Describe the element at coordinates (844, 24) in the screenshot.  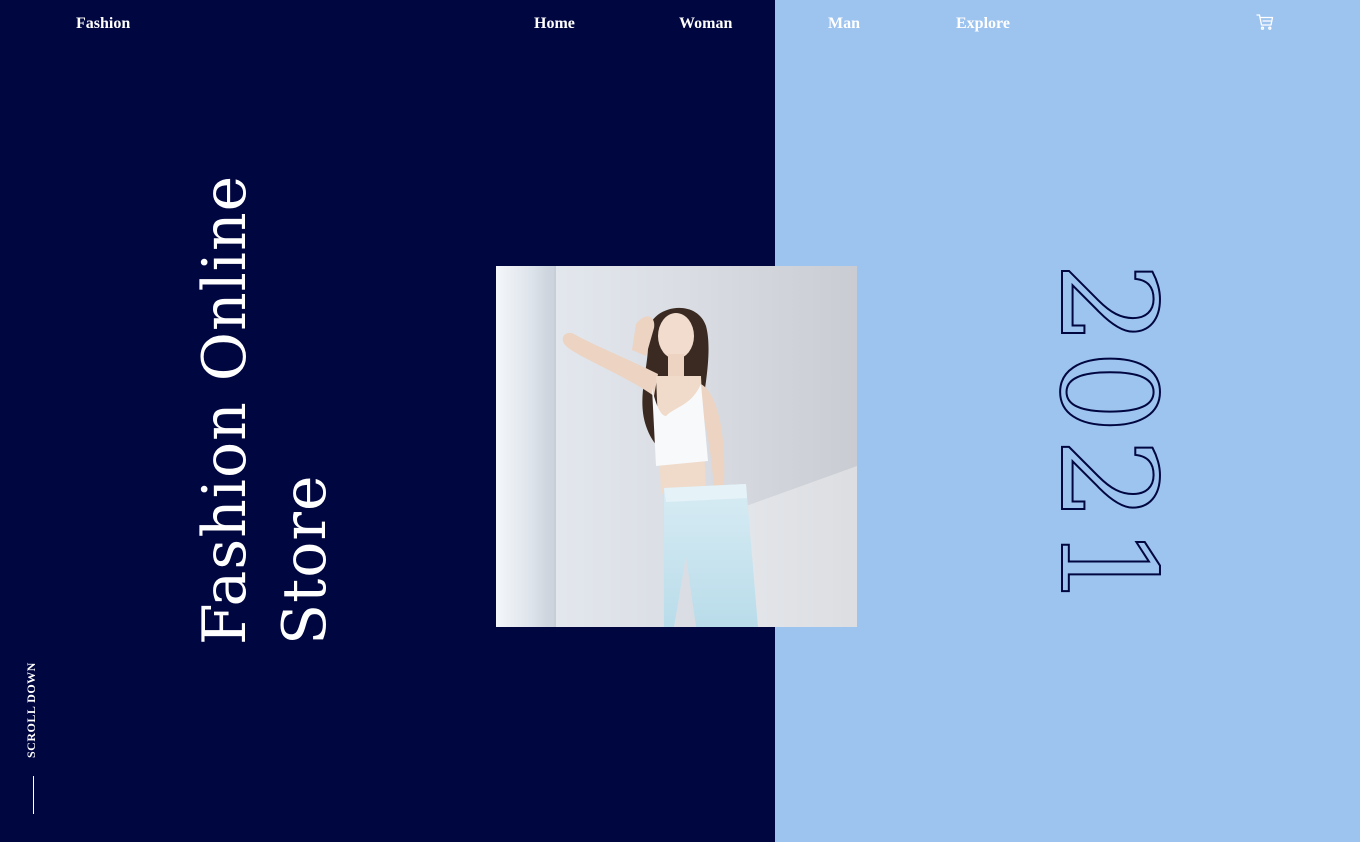
I see `nav-man-link: Man` at that location.